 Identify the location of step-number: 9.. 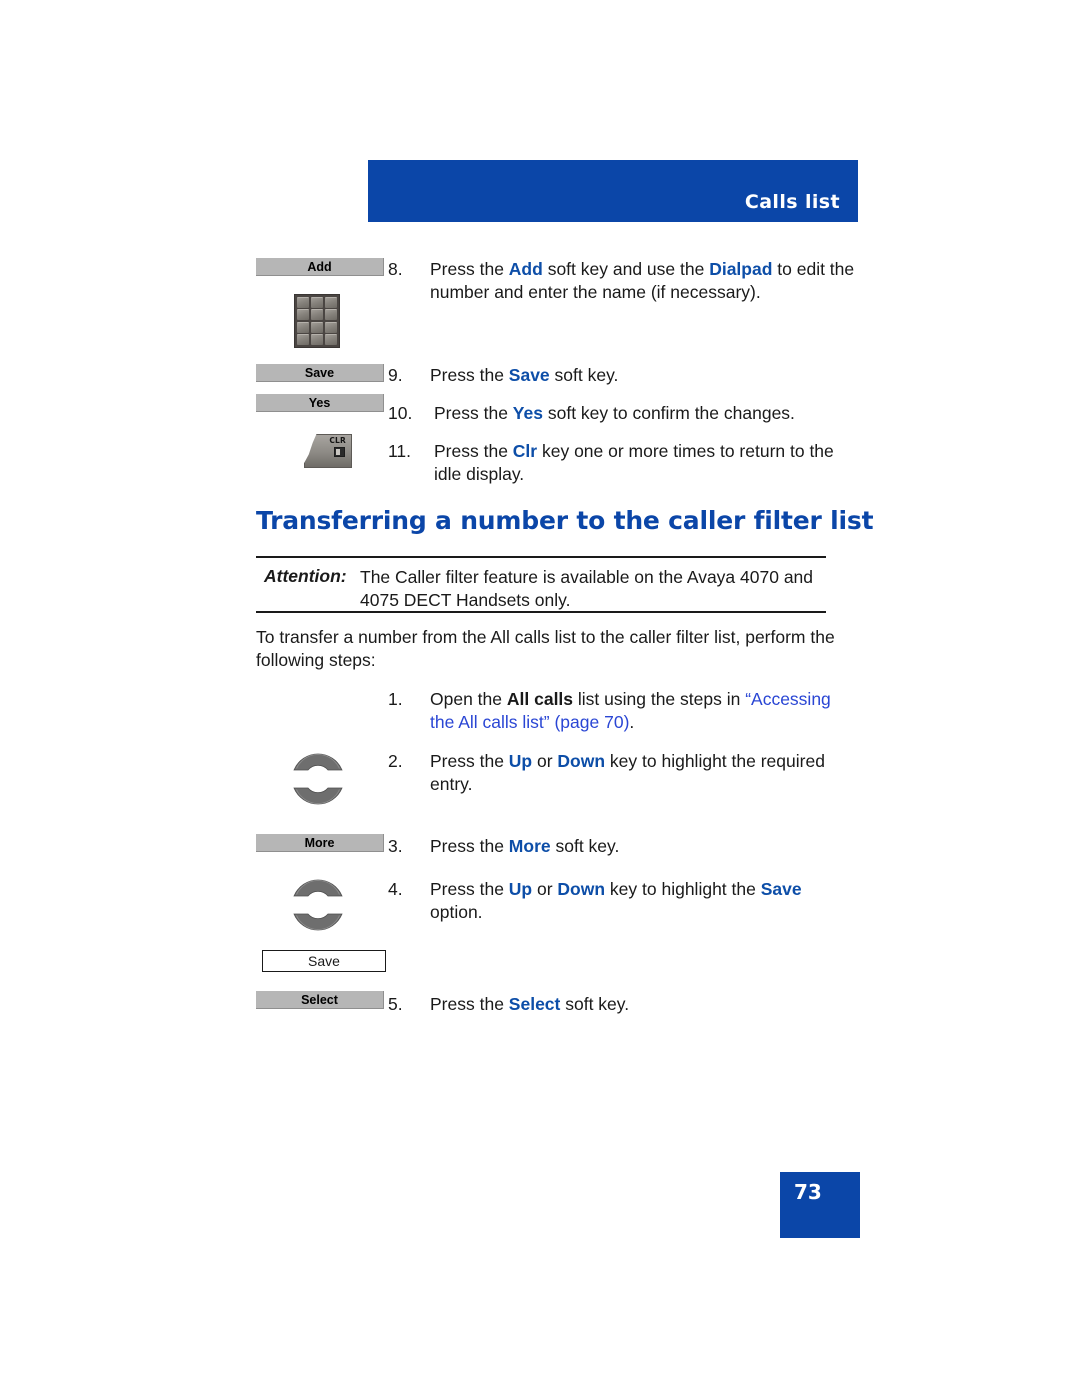
(395, 375).